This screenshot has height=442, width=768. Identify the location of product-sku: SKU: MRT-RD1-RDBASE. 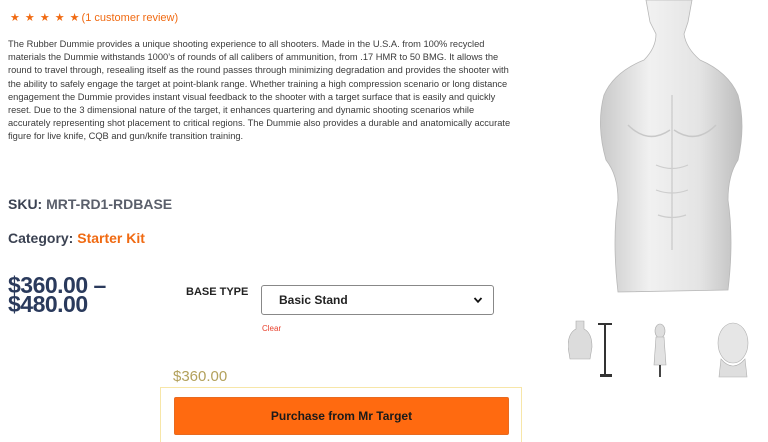
(90, 204).